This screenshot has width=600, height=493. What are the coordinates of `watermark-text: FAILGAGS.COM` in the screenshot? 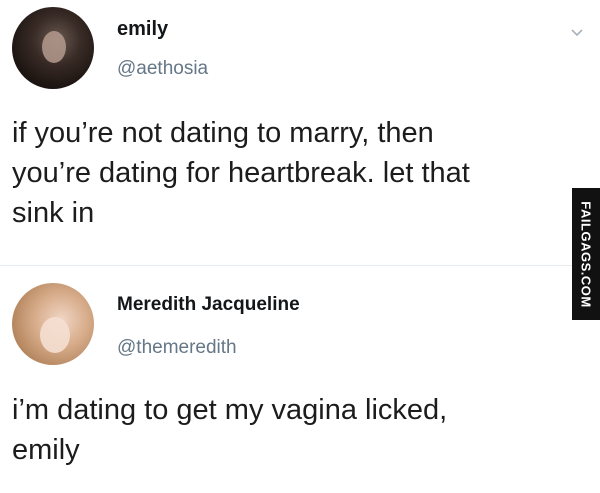 It's located at (586, 254).